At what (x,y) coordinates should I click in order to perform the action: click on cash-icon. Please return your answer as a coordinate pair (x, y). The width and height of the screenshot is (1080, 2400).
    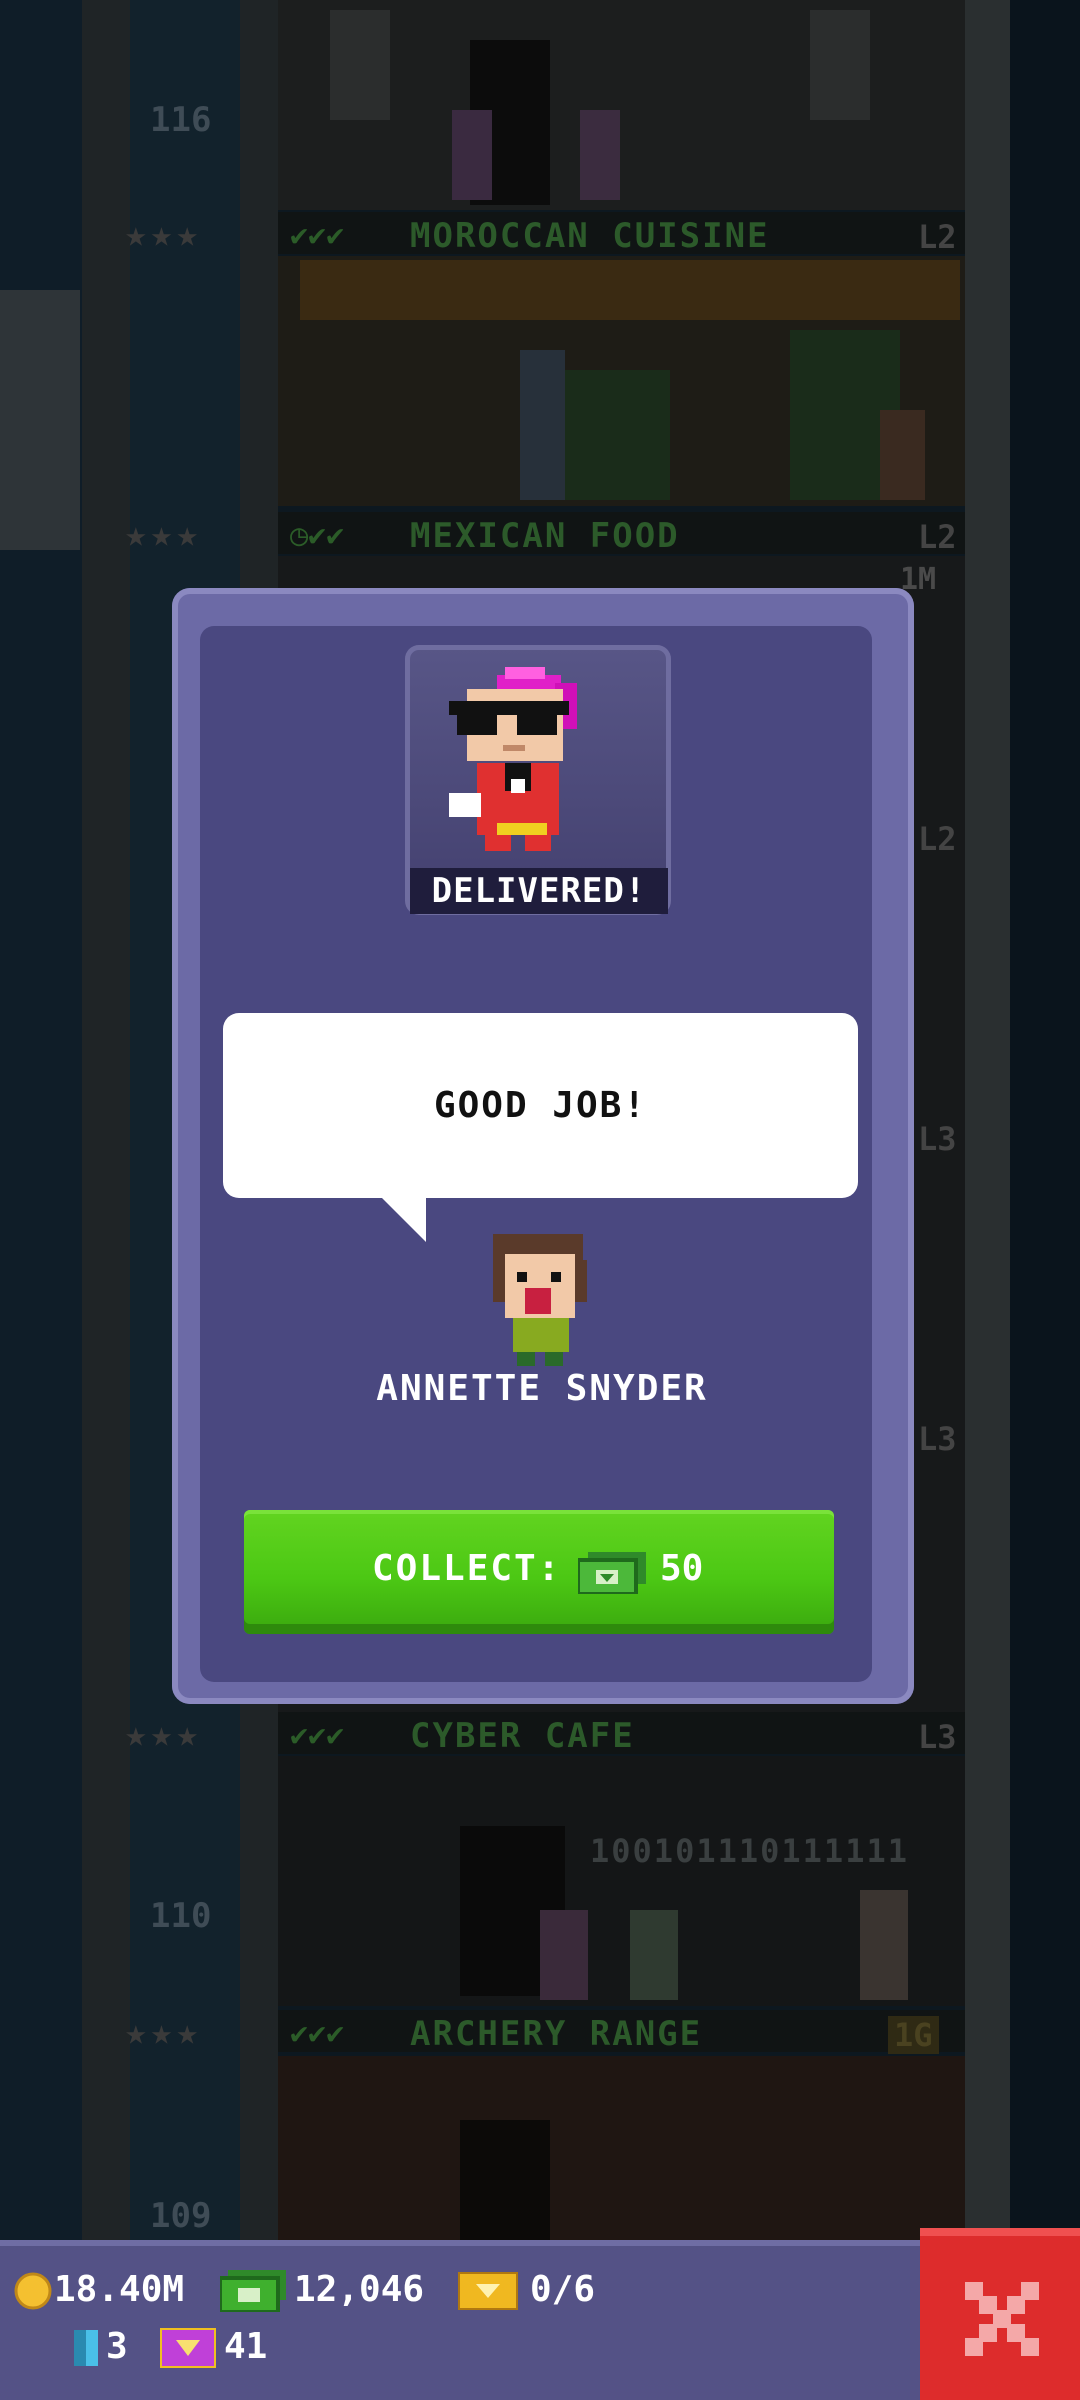
    Looking at the image, I should click on (612, 1573).